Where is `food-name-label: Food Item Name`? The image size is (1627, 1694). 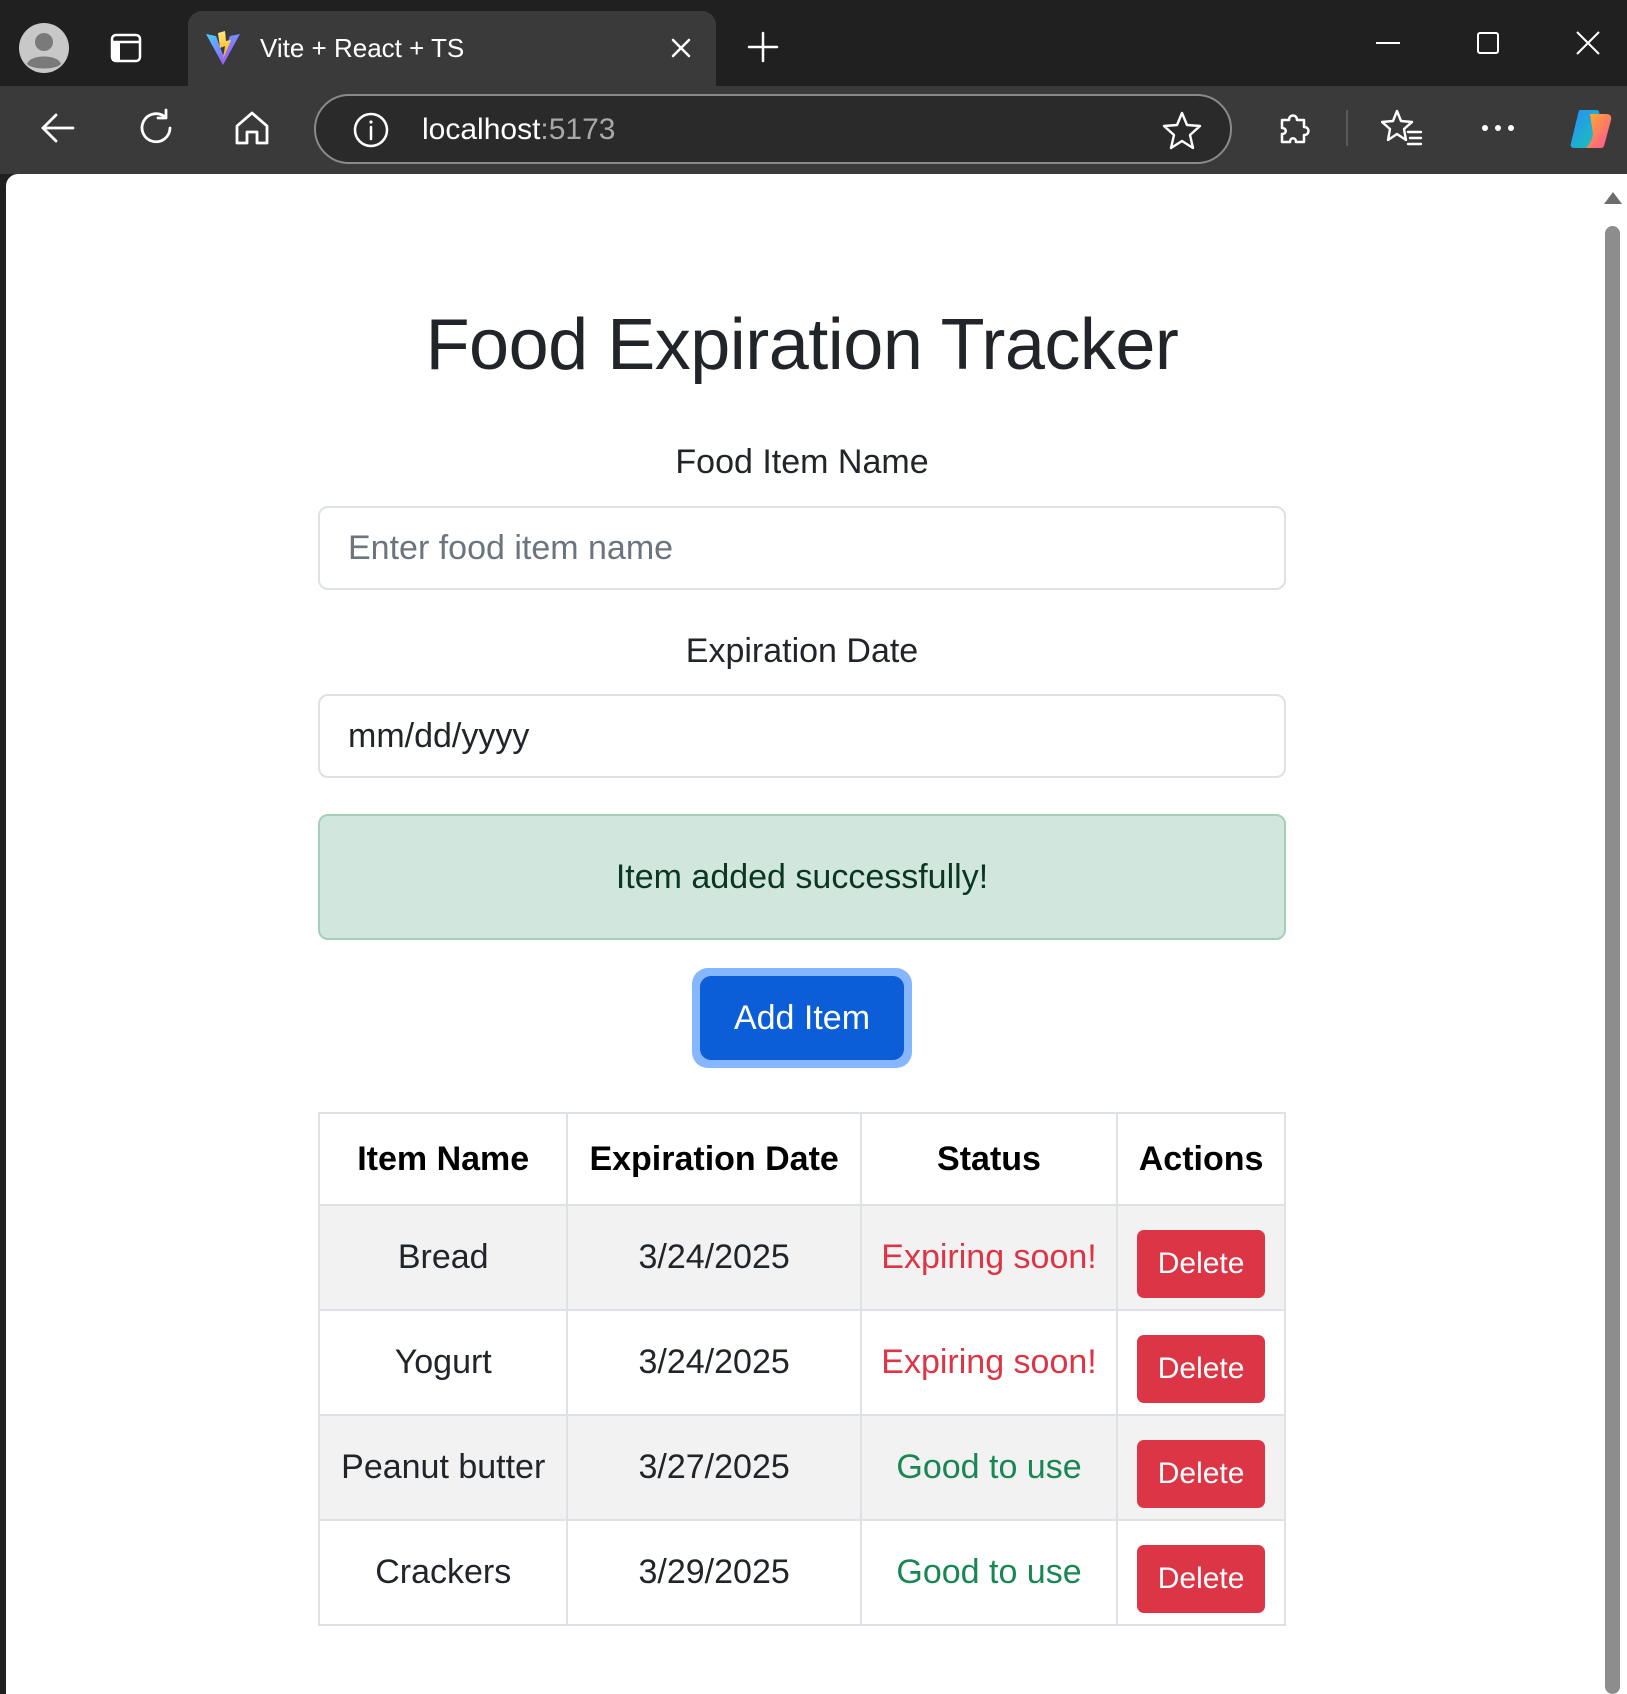 food-name-label: Food Item Name is located at coordinates (802, 462).